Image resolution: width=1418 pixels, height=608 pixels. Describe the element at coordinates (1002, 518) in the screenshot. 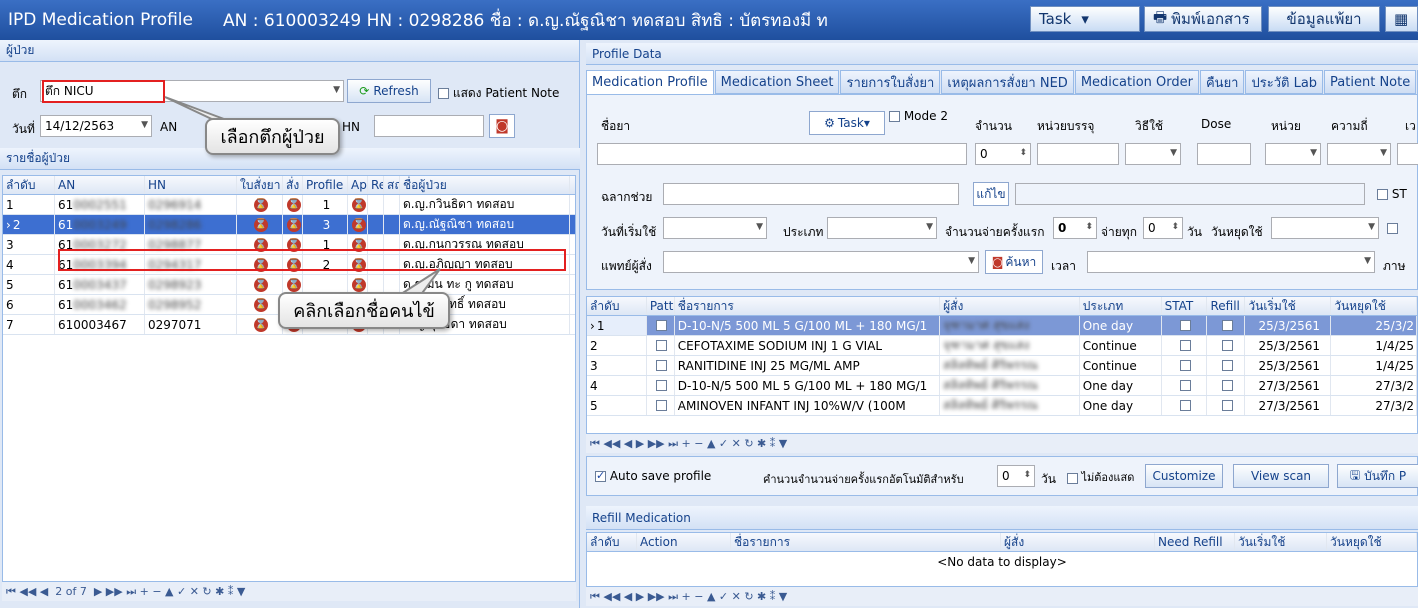

I see `refill-header: Refill Medication` at that location.